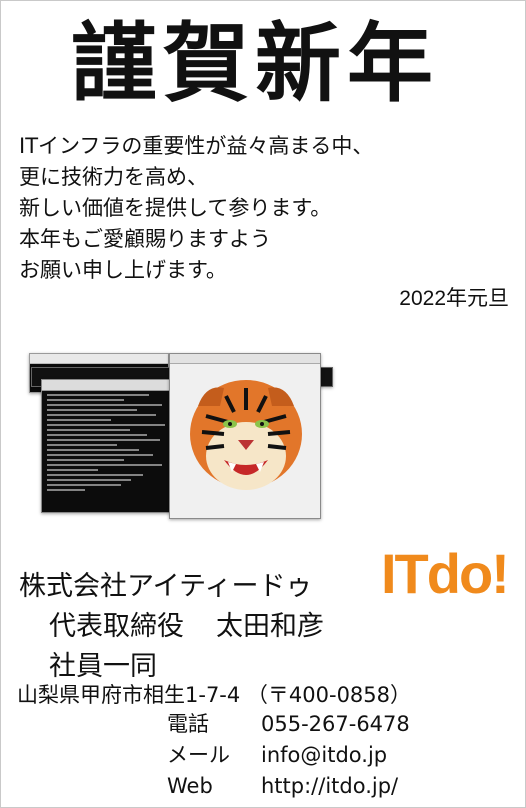  What do you see at coordinates (454, 298) in the screenshot?
I see `greeting-date: 2022年元旦` at bounding box center [454, 298].